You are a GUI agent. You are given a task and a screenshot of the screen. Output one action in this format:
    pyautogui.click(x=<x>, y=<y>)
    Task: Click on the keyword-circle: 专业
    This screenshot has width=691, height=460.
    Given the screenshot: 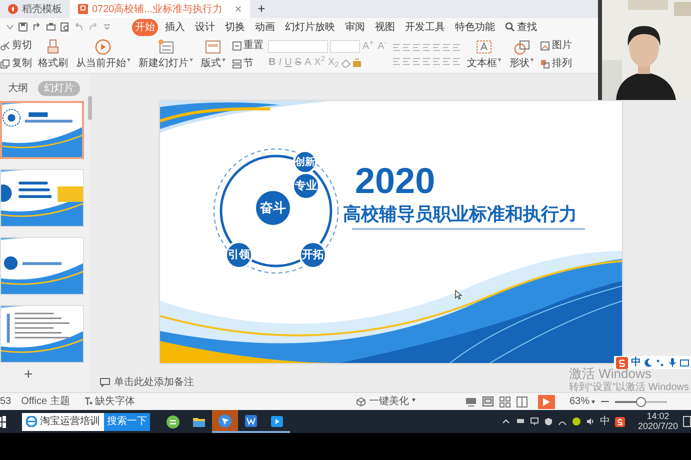 What is the action you would take?
    pyautogui.click(x=306, y=186)
    